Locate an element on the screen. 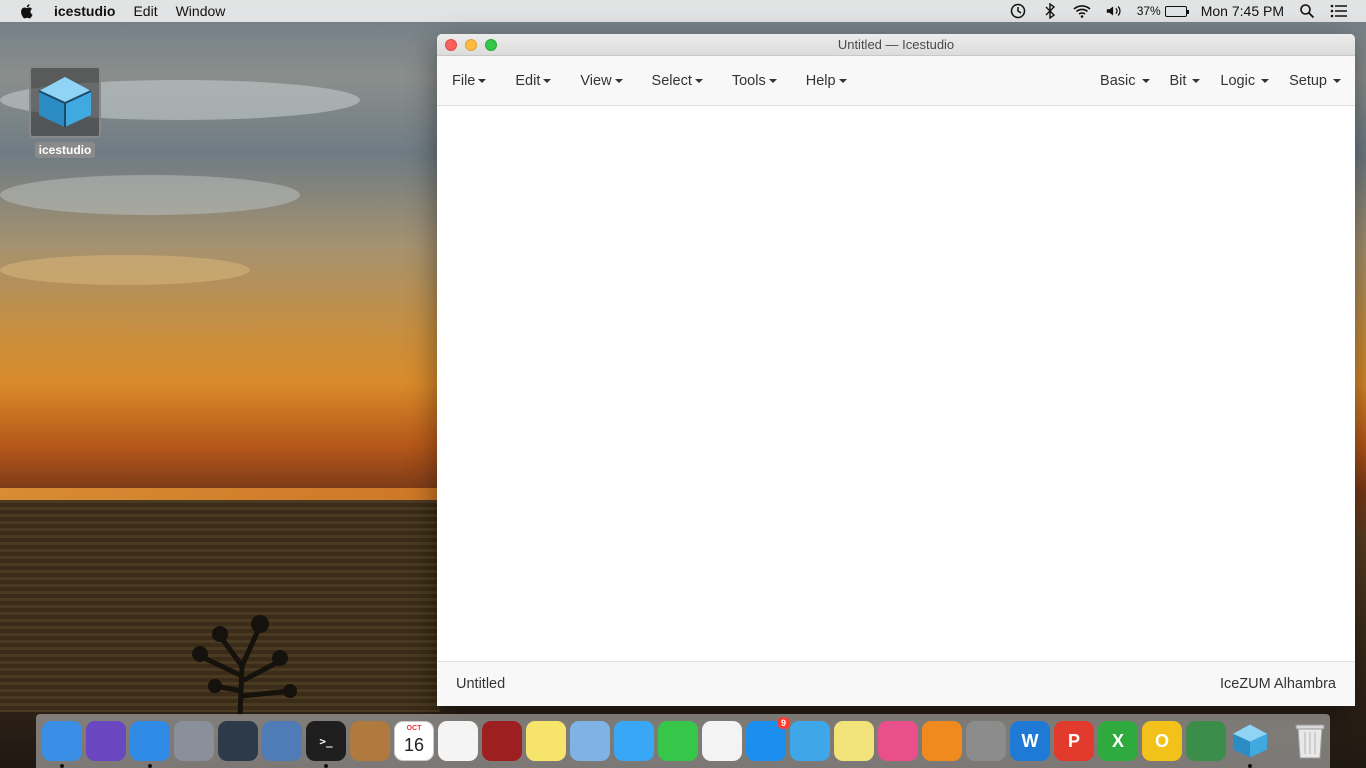  dock-glyph: >_ is located at coordinates (326, 741).